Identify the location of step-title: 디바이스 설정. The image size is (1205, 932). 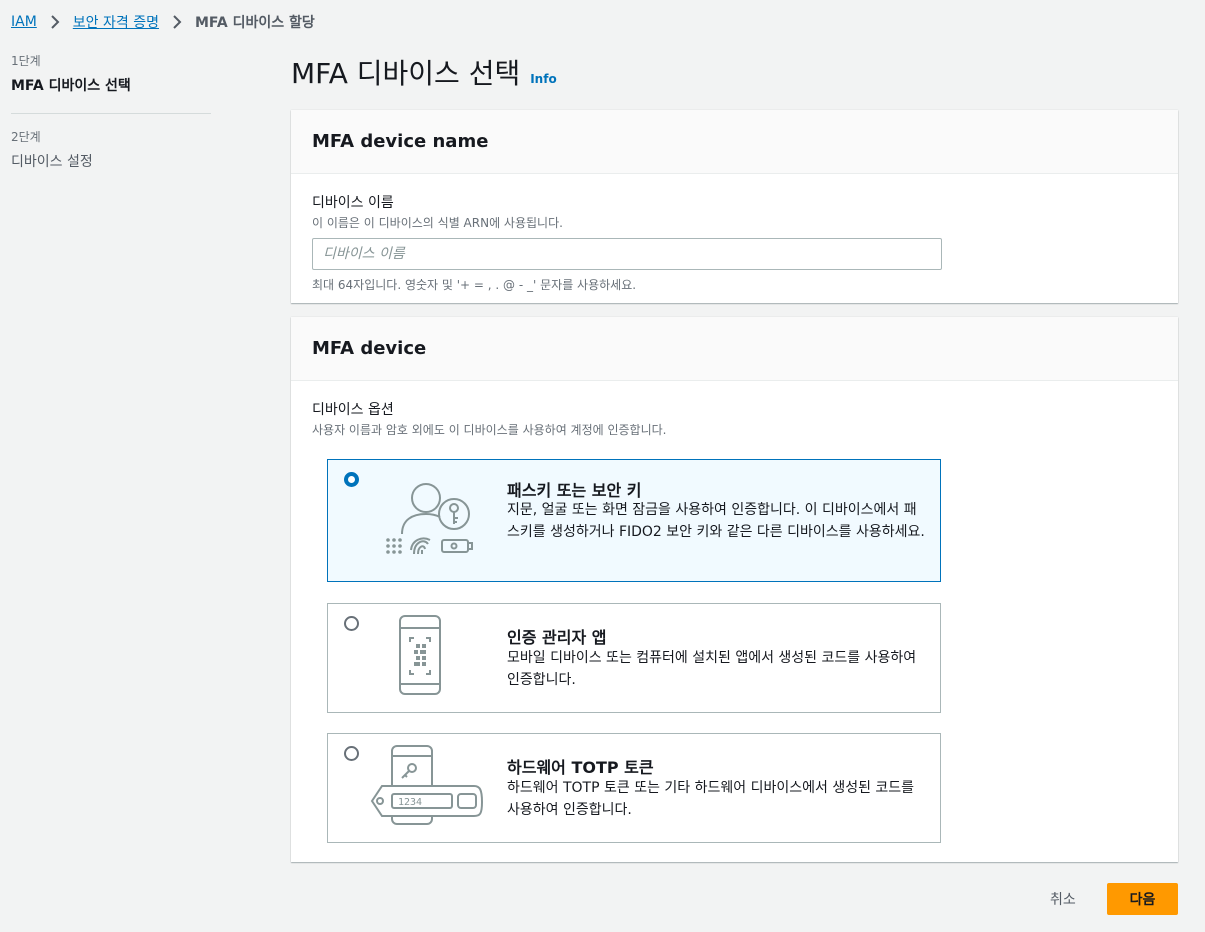
(52, 162).